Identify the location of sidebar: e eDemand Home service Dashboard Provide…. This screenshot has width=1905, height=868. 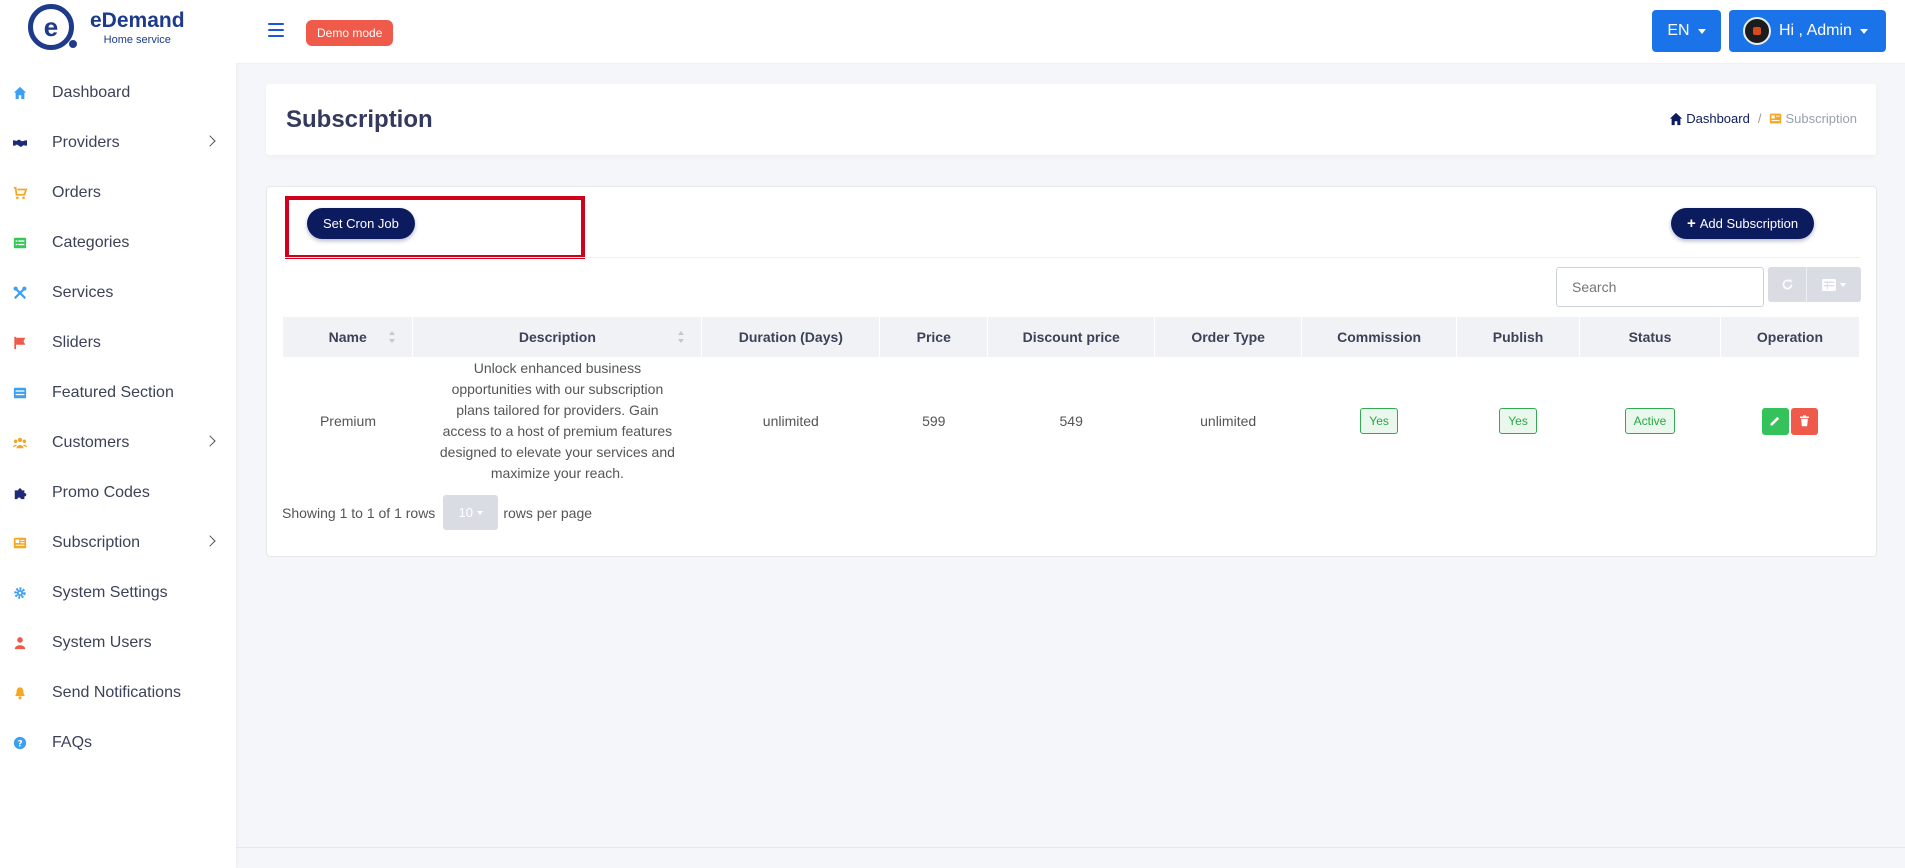
(118, 434).